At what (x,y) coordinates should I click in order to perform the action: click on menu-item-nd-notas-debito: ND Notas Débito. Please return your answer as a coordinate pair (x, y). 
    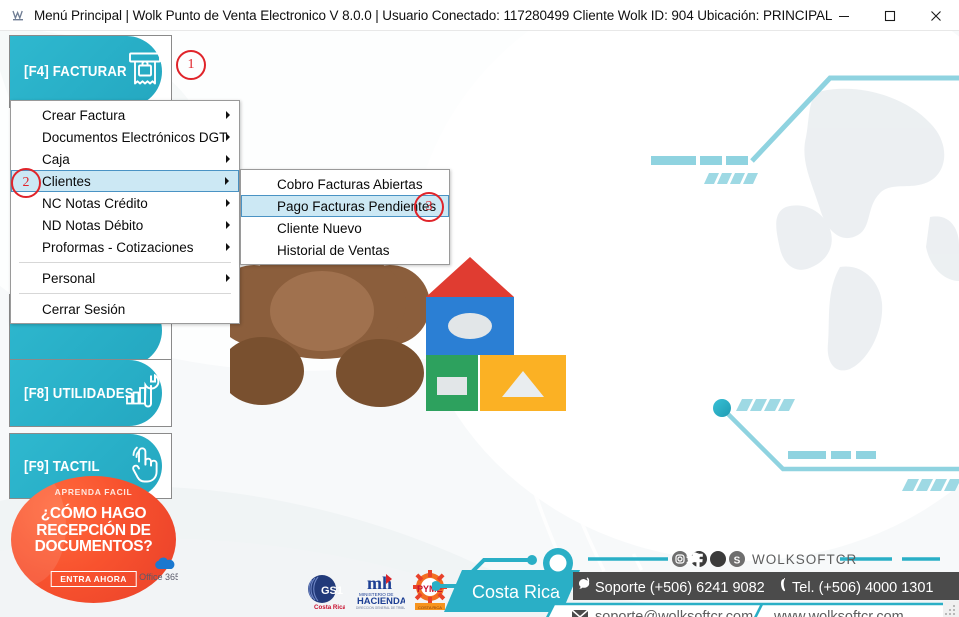
    Looking at the image, I should click on (125, 225).